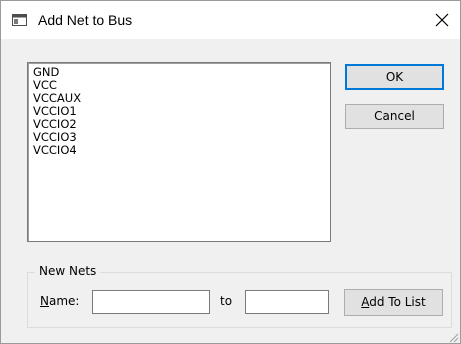  Describe the element at coordinates (19, 20) in the screenshot. I see `window-app-icon` at that location.